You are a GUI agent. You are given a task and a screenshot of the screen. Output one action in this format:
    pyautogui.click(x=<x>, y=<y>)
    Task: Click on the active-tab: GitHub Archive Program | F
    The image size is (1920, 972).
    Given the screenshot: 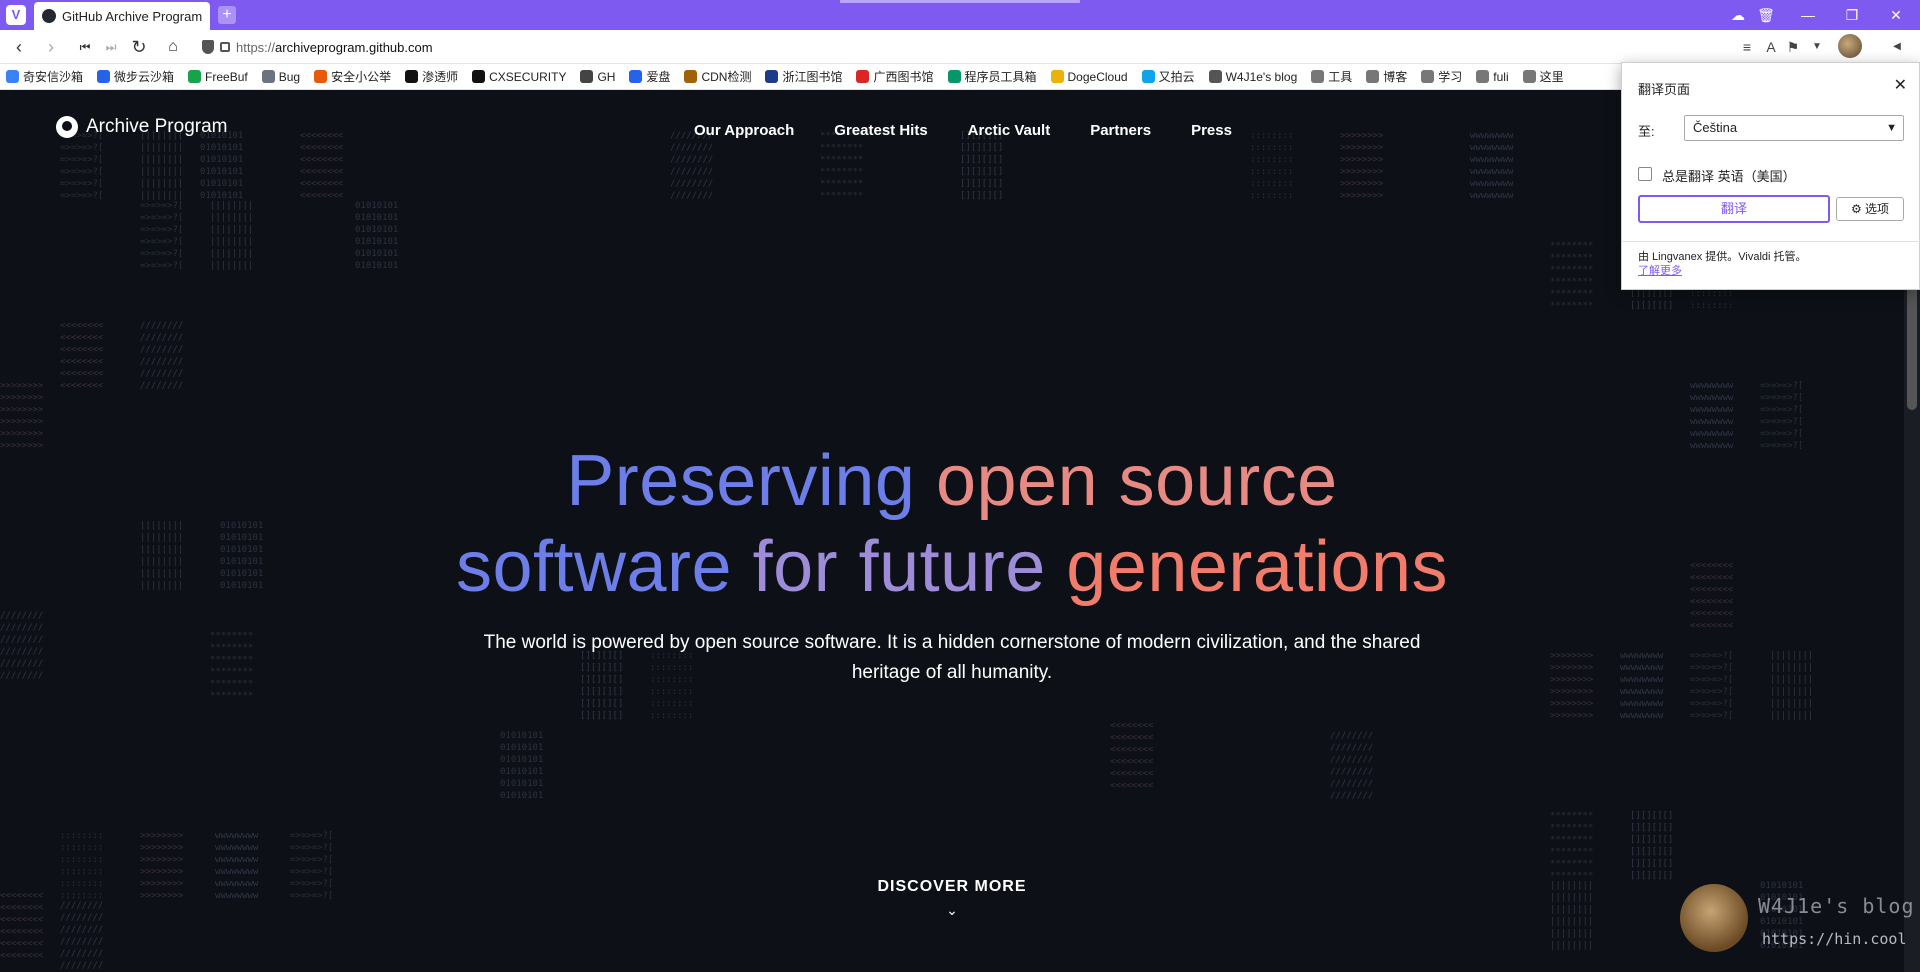 What is the action you would take?
    pyautogui.click(x=122, y=16)
    